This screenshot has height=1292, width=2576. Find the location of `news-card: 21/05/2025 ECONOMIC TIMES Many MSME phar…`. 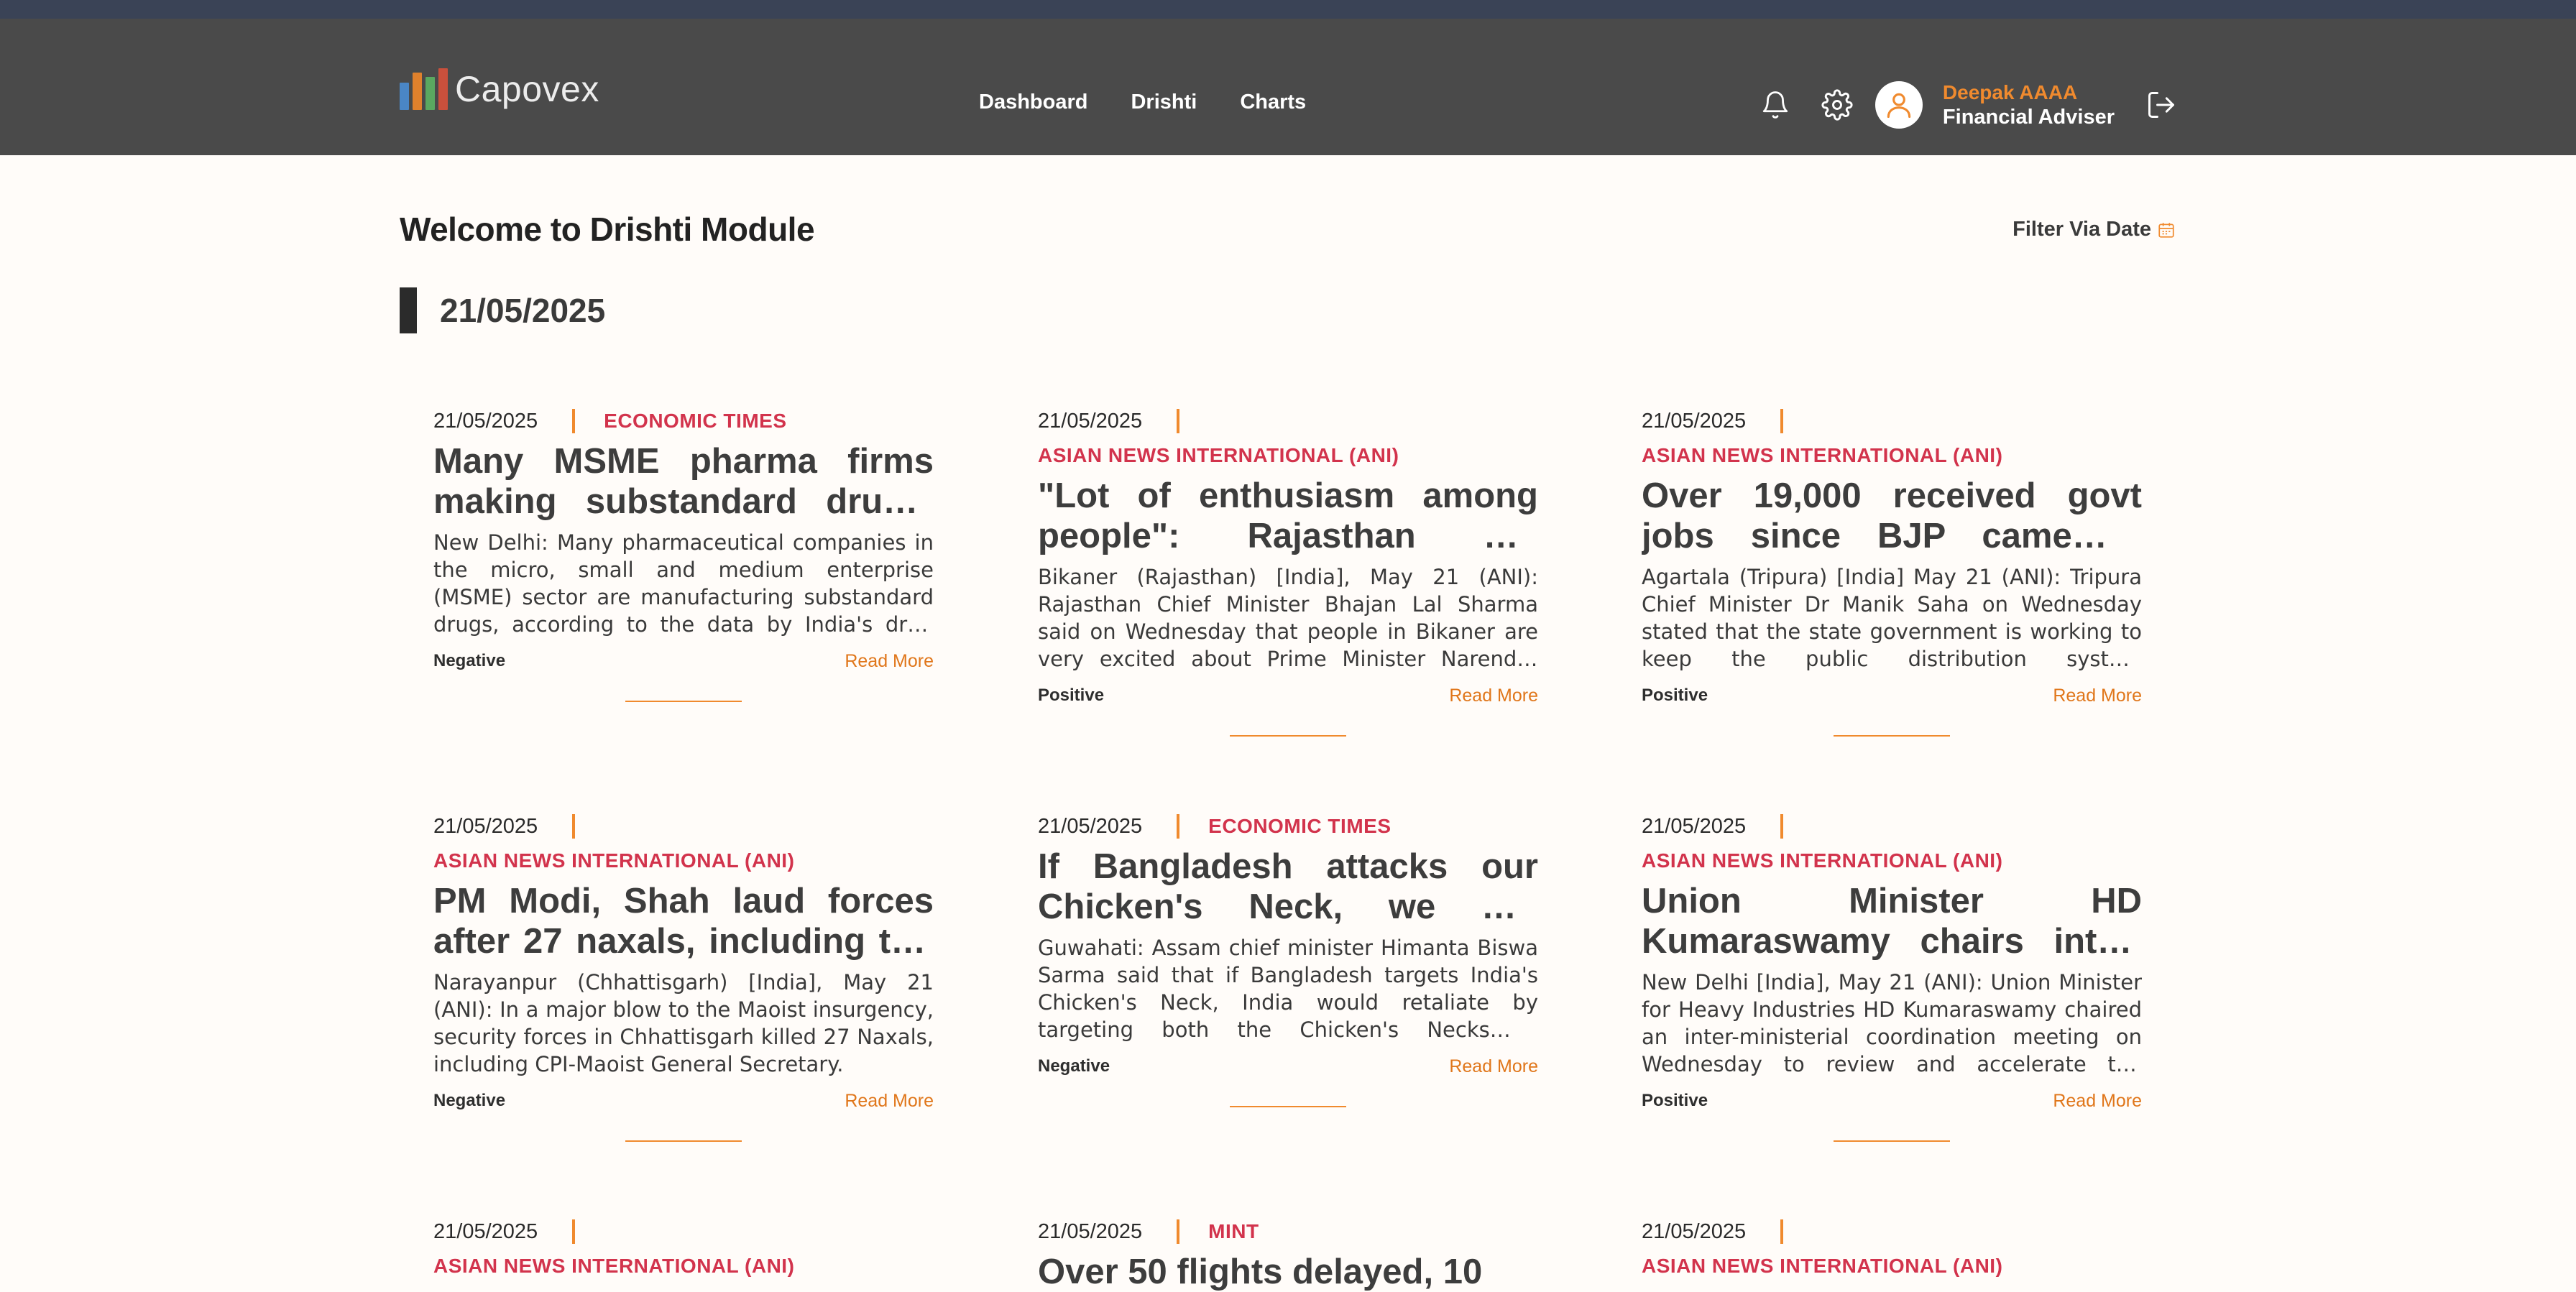

news-card: 21/05/2025 ECONOMIC TIMES Many MSME phar… is located at coordinates (683, 553).